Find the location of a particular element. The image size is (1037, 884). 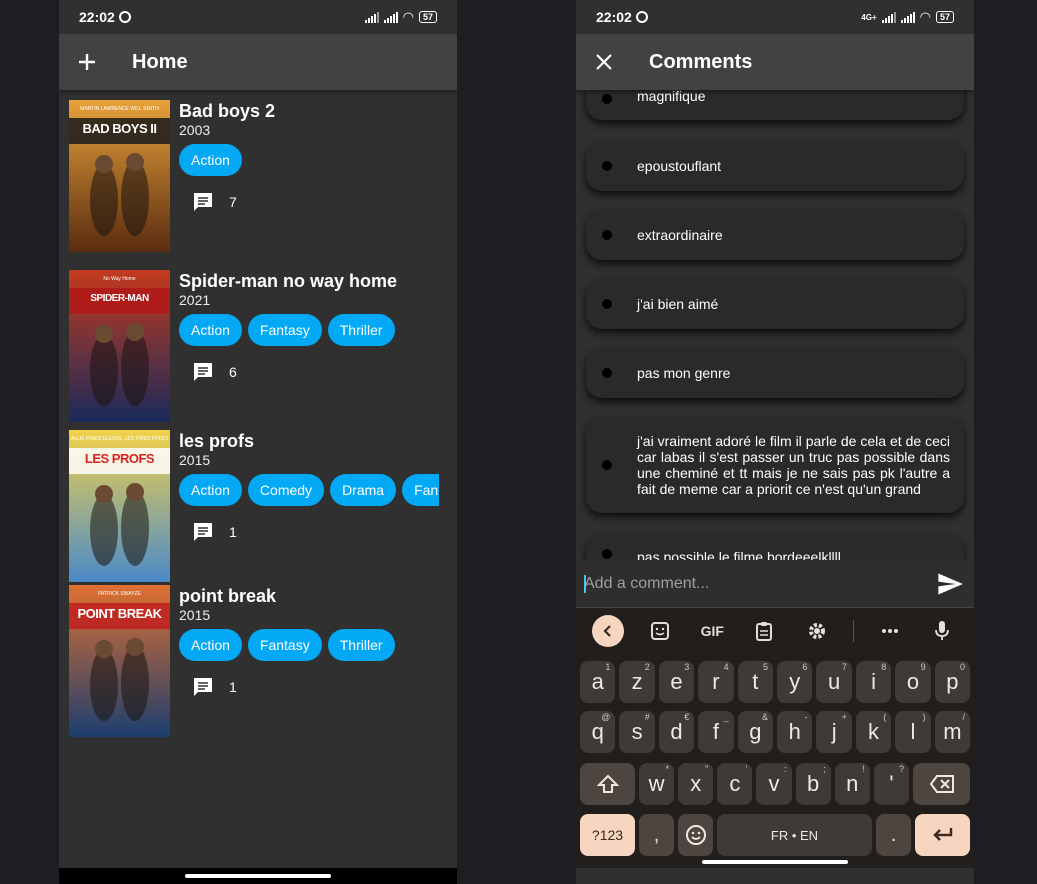

key-s: s # is located at coordinates (637, 732).